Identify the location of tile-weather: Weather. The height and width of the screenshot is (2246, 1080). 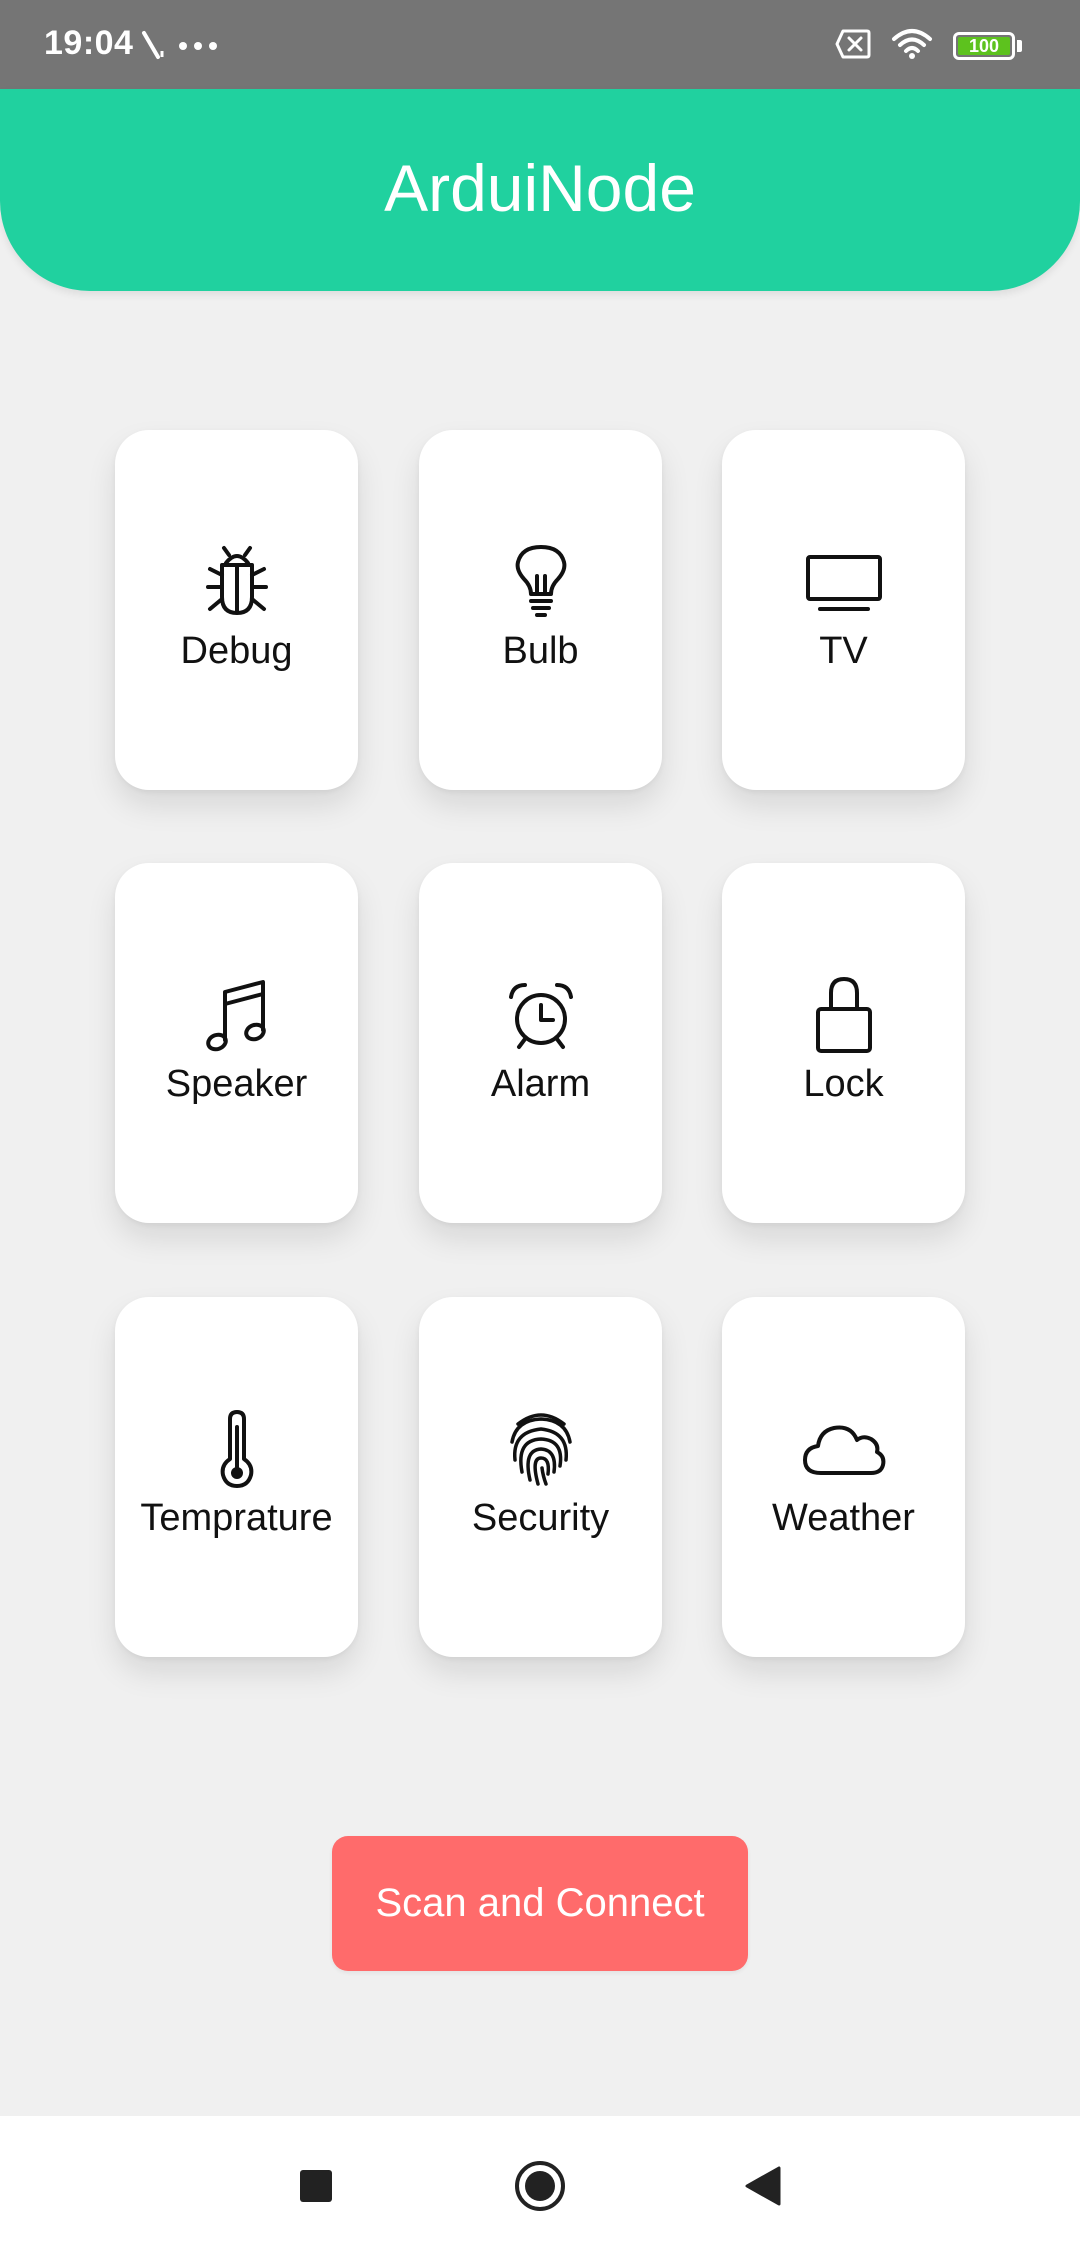
(843, 1477).